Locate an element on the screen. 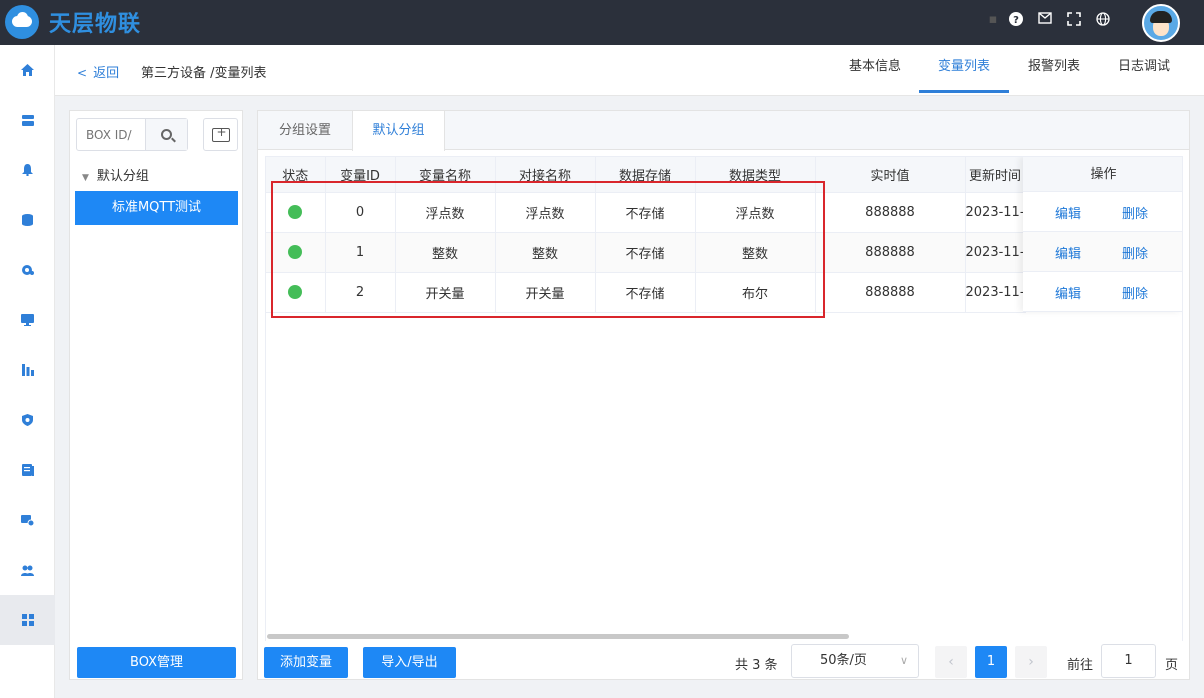 The height and width of the screenshot is (698, 1204). variable-id-cell: 0 is located at coordinates (360, 212).